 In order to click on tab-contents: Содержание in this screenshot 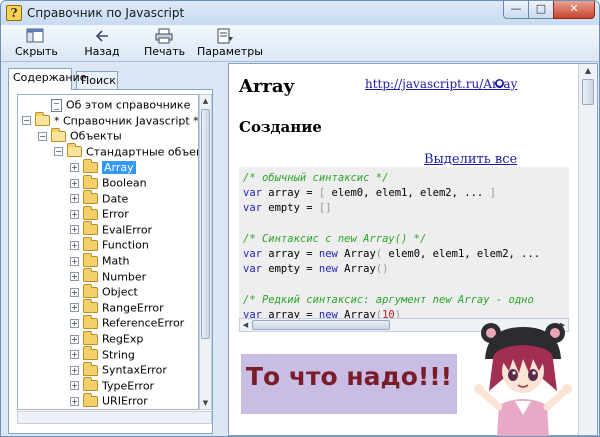, I will do `click(47, 79)`.